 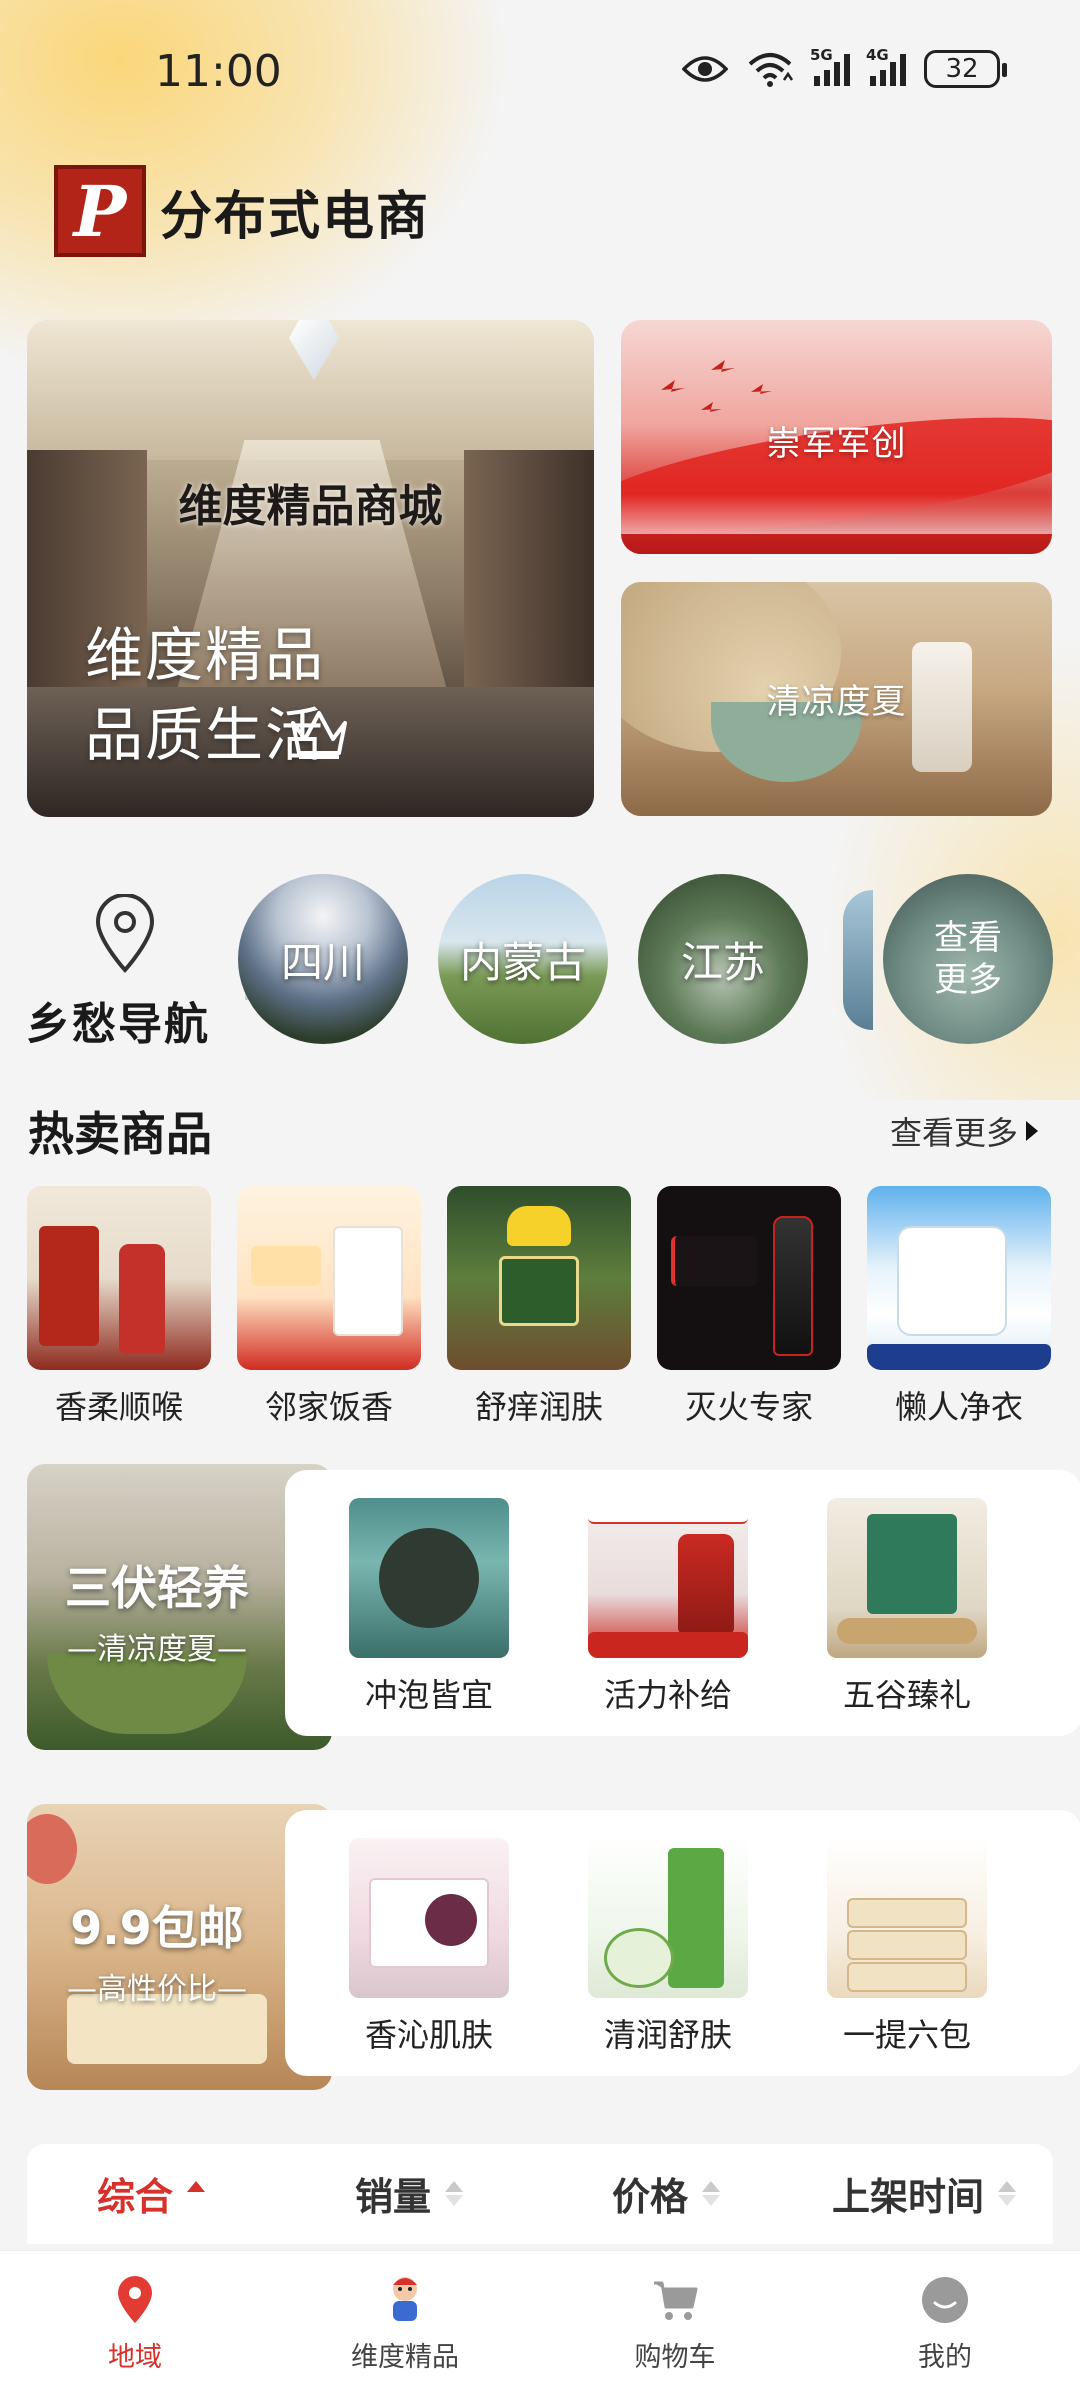 I want to click on region-more-label: 查看 更多, so click(x=968, y=959).